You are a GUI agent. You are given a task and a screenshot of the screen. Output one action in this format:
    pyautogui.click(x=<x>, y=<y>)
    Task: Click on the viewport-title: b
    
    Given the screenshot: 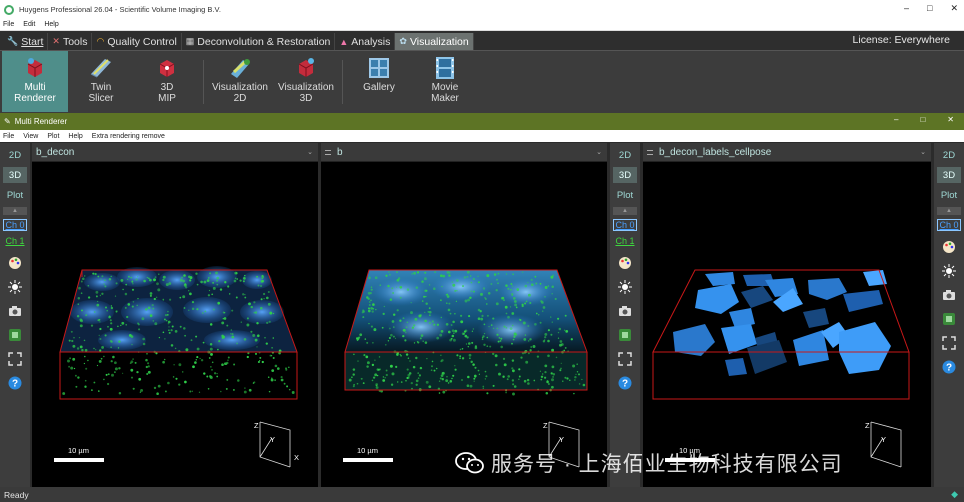 What is the action you would take?
    pyautogui.click(x=340, y=152)
    